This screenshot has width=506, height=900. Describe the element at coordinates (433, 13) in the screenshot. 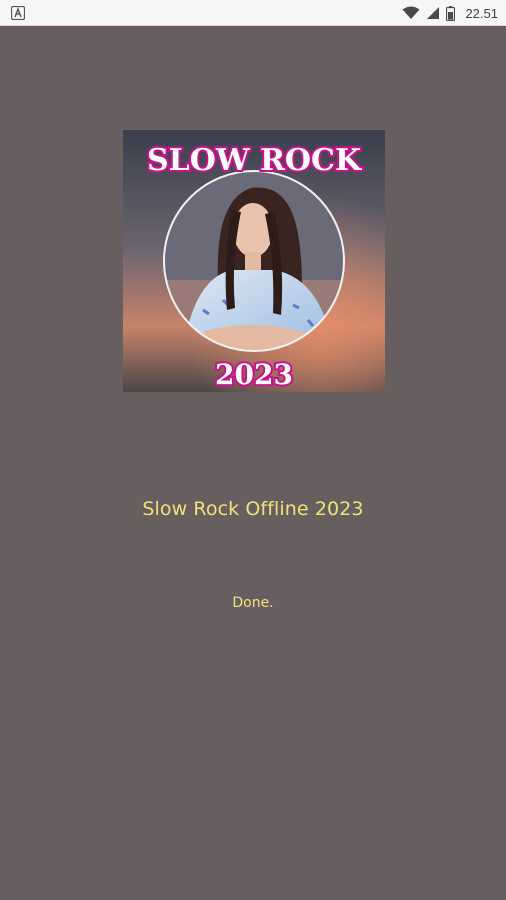

I see `cell-signal-icon` at that location.